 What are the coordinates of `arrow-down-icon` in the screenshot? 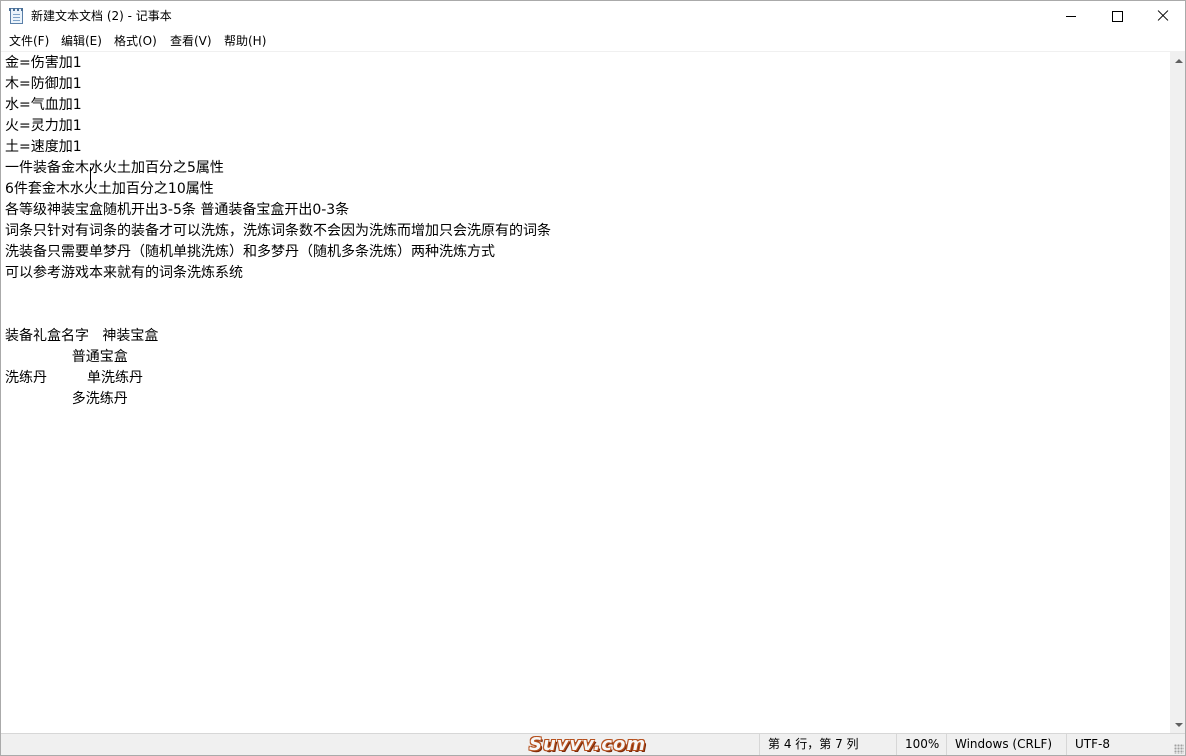 It's located at (1178, 724).